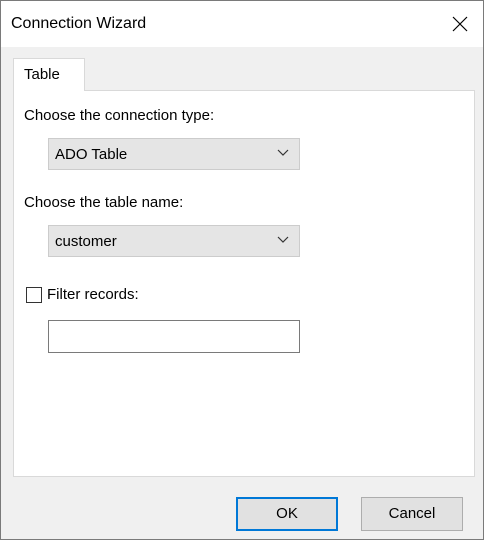  What do you see at coordinates (242, 24) in the screenshot?
I see `title-bar: Connection Wizard` at bounding box center [242, 24].